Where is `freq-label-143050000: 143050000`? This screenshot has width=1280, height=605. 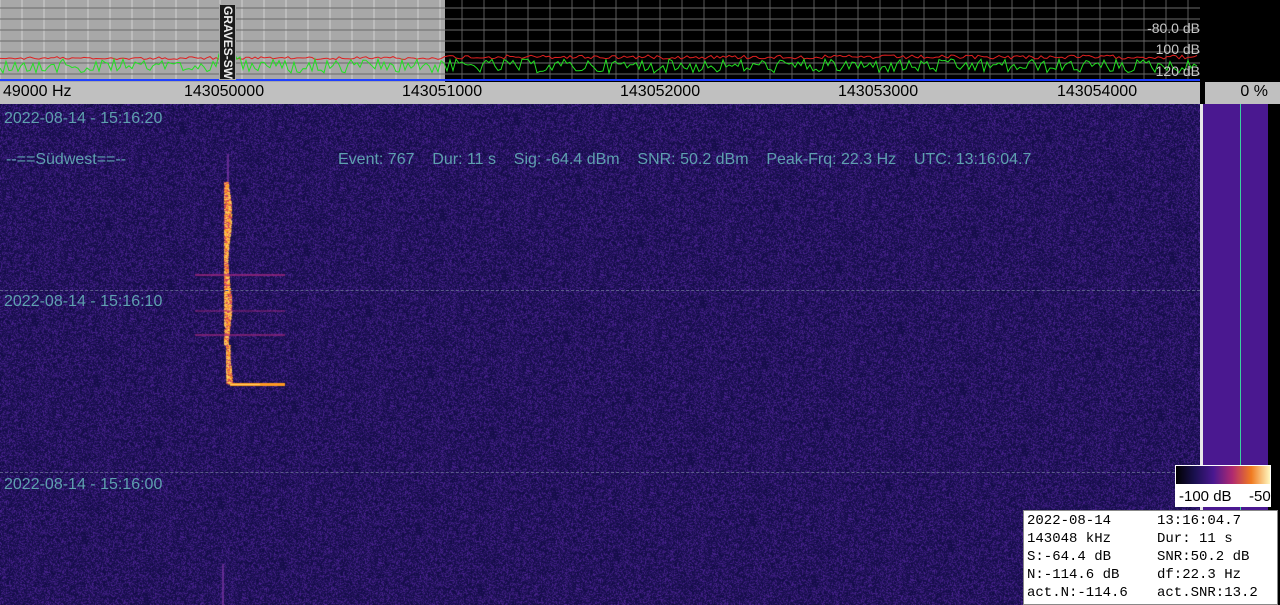
freq-label-143050000: 143050000 is located at coordinates (224, 91).